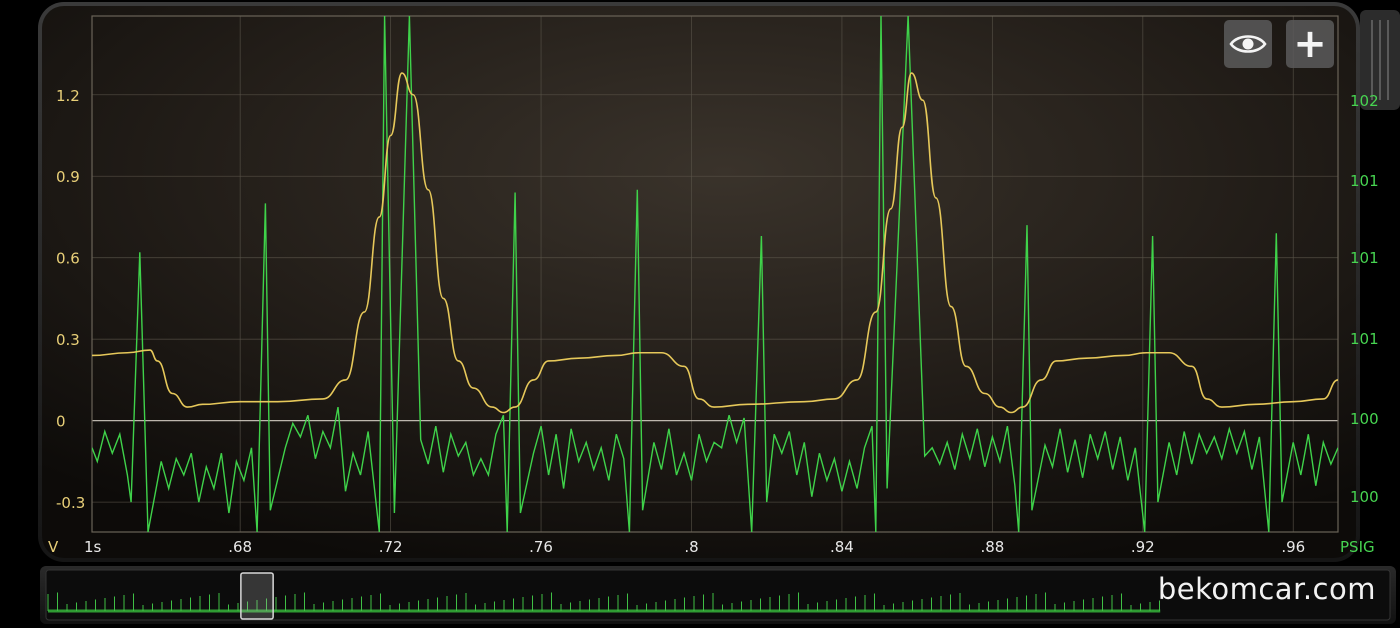 This screenshot has width=1400, height=628. Describe the element at coordinates (68, 96) in the screenshot. I see `left-tick-label: 1.2` at that location.